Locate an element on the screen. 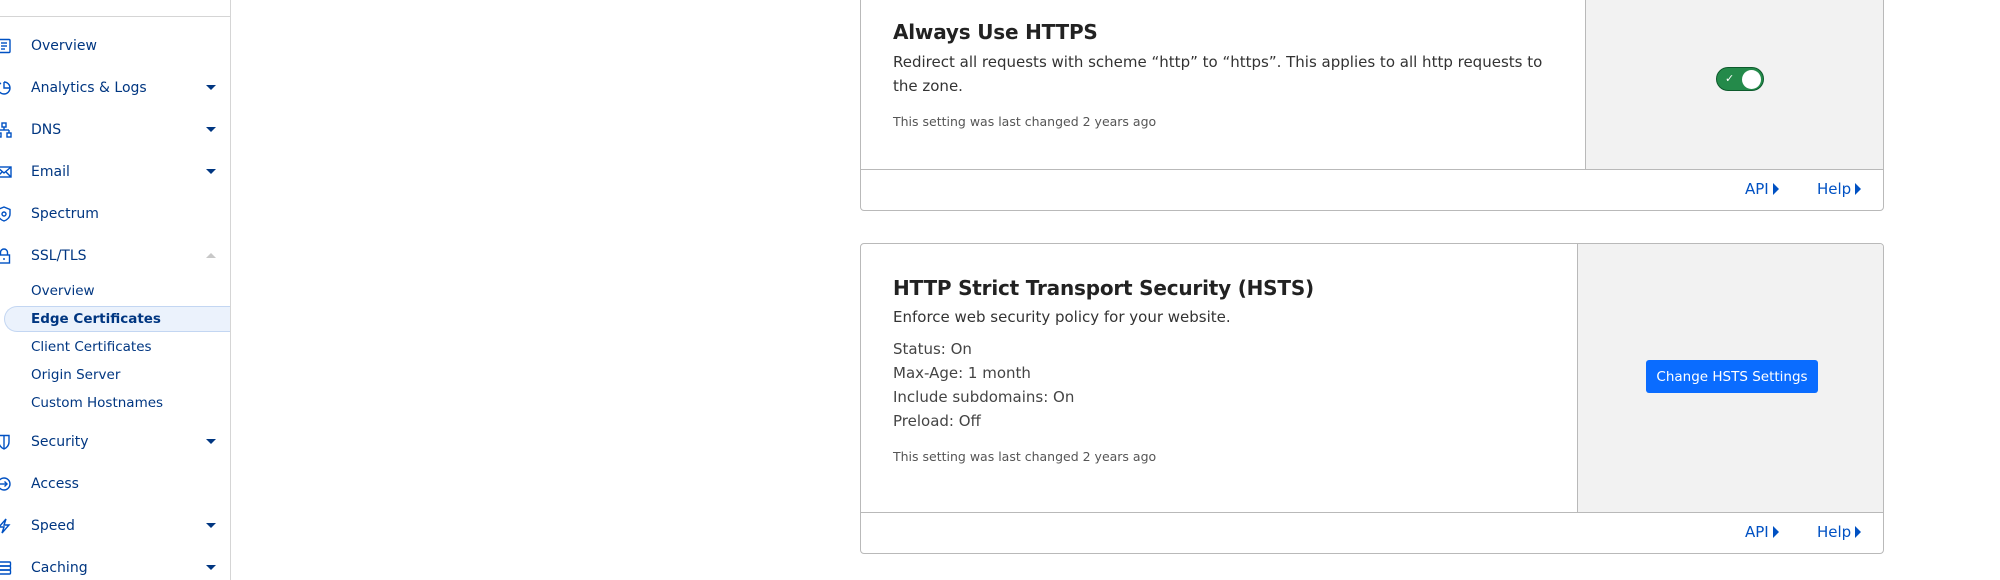 This screenshot has width=2000, height=580. sidebar-subitem-edge-certificates: Edge Certificates is located at coordinates (117, 319).